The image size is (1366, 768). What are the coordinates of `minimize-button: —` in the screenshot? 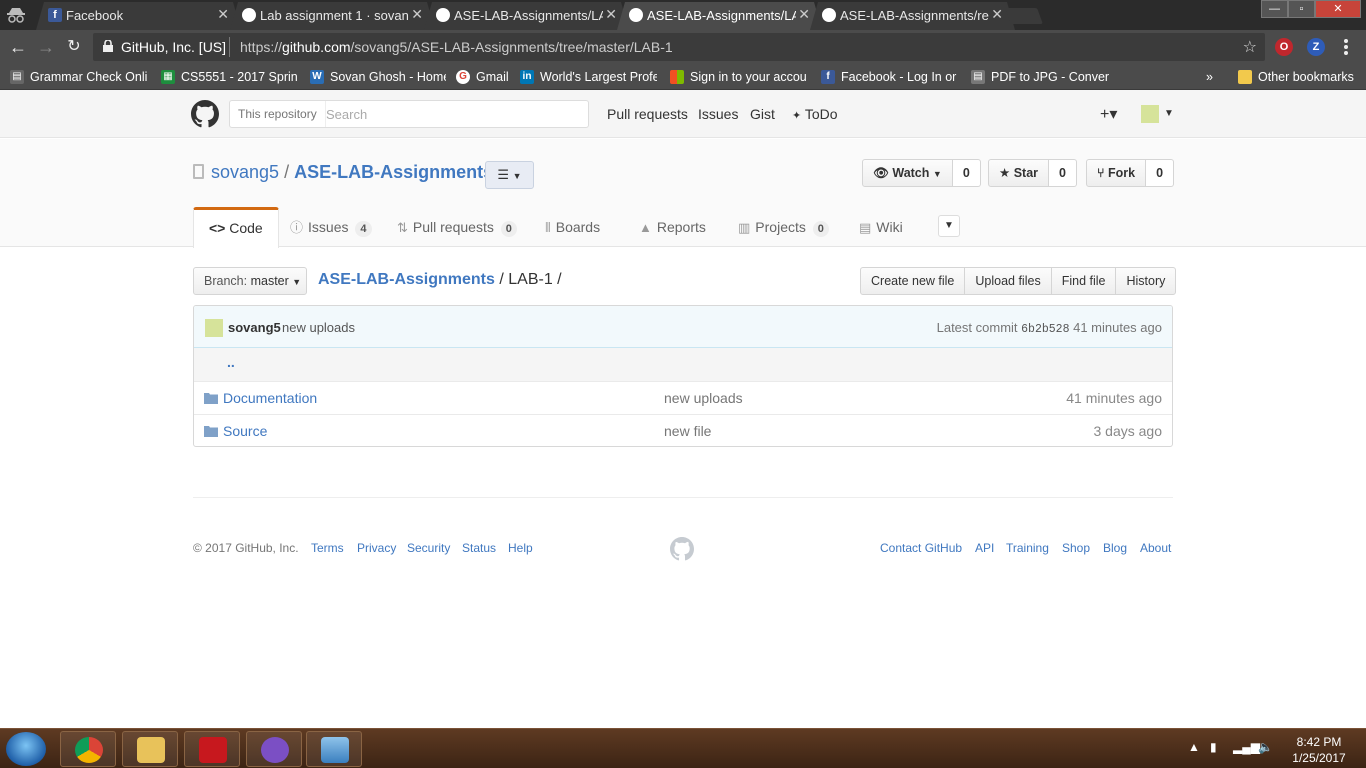 It's located at (1274, 9).